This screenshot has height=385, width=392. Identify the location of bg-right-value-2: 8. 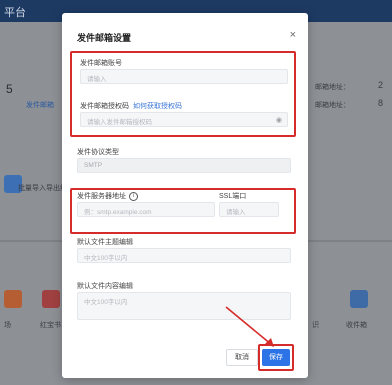
(381, 103).